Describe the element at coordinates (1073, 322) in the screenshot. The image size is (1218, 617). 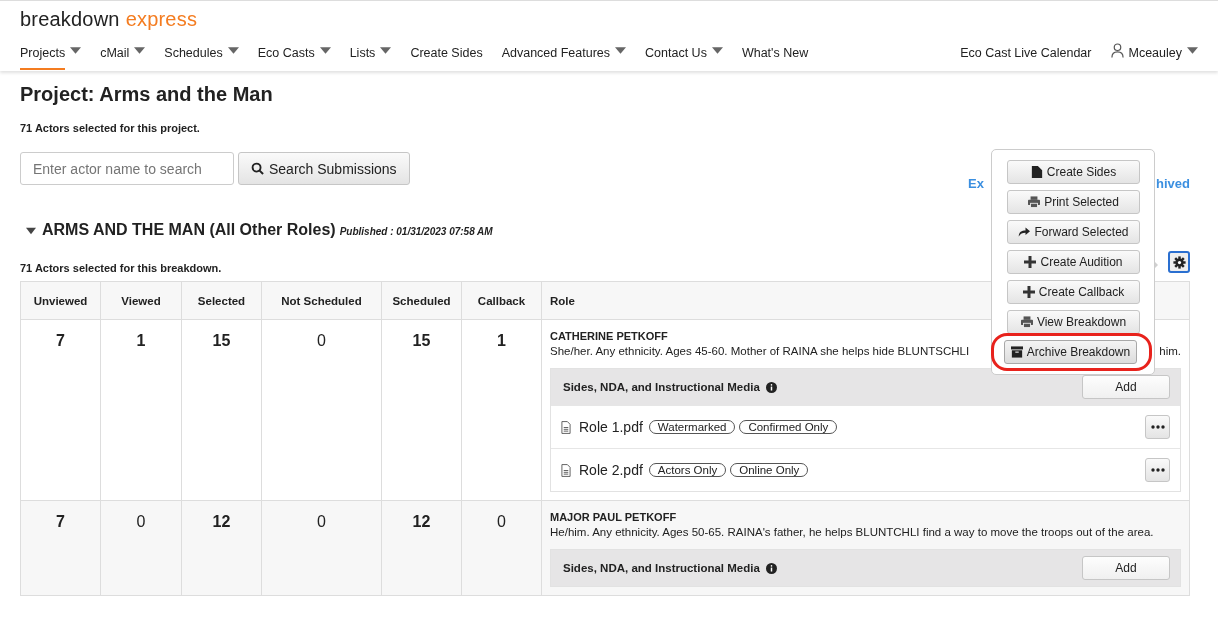
I see `menu-button: View Breakdown` at that location.